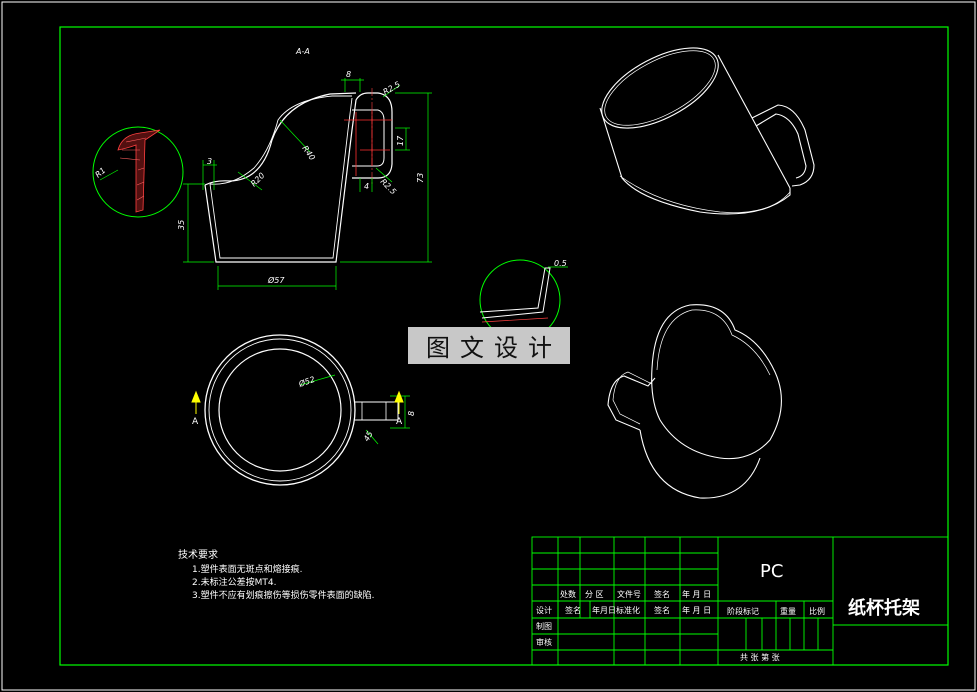 Image resolution: width=977 pixels, height=692 pixels. Describe the element at coordinates (594, 594) in the screenshot. I see `tb-label-fenqu: 分 区` at that location.